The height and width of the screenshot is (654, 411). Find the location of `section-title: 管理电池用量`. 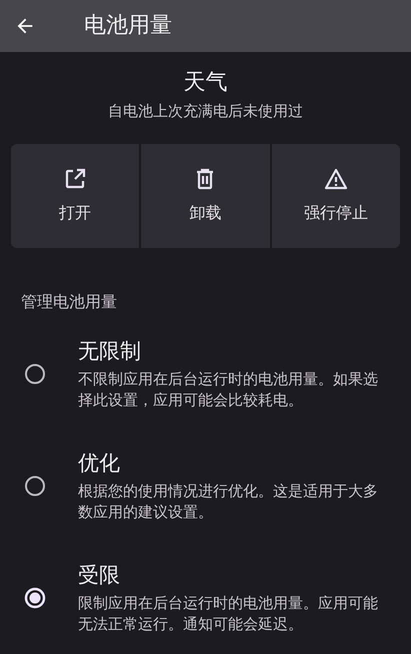

section-title: 管理电池用量 is located at coordinates (69, 301).